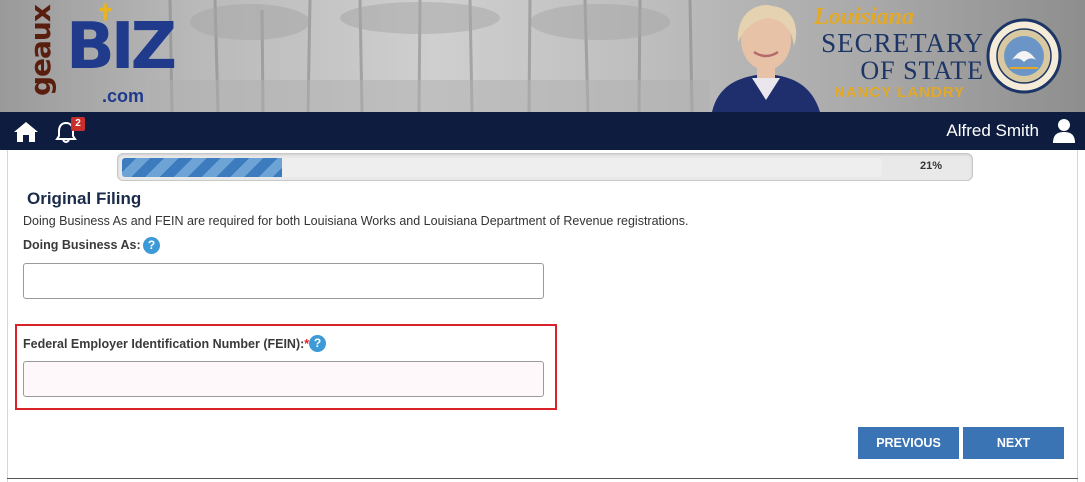  Describe the element at coordinates (121, 47) in the screenshot. I see `logo-biz-text: BIZ` at that location.